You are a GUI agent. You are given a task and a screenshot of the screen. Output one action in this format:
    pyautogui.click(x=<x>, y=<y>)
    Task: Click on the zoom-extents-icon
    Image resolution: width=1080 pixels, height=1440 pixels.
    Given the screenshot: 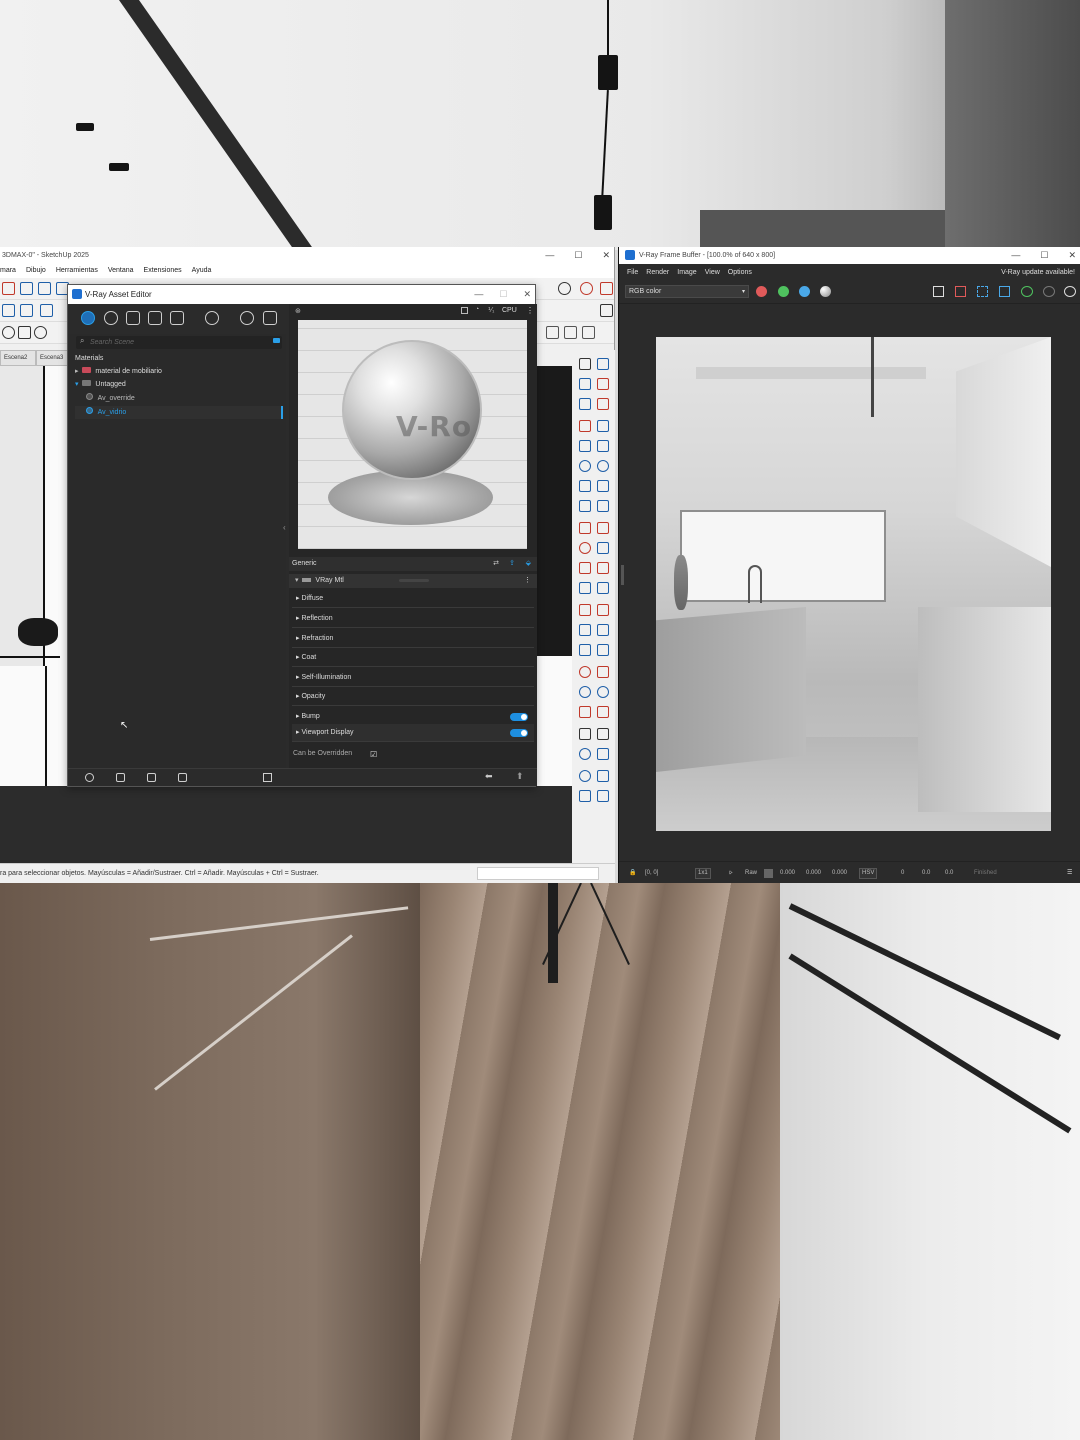 What is the action you would take?
    pyautogui.click(x=585, y=712)
    